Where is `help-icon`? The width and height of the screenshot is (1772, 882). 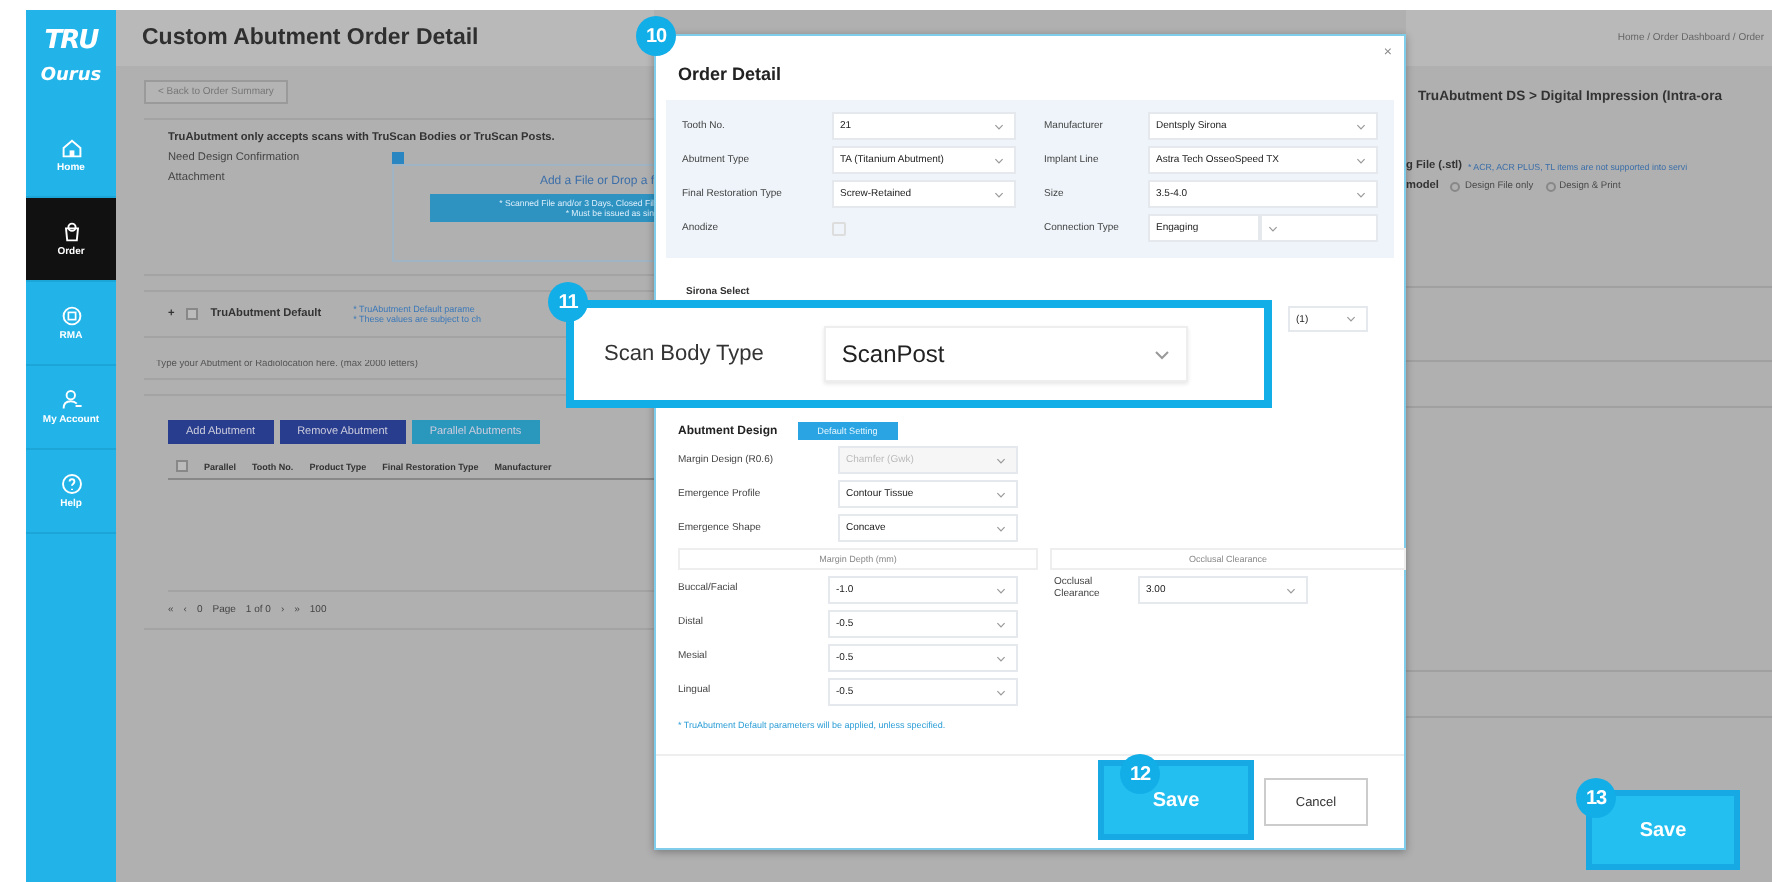
help-icon is located at coordinates (71, 483).